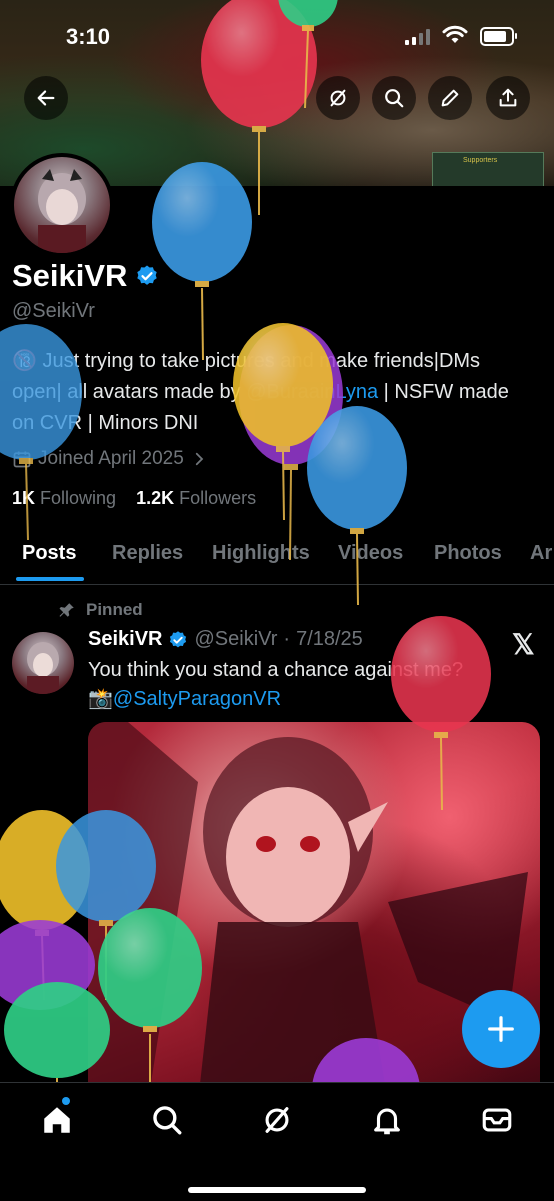  I want to click on bell-icon, so click(387, 1120).